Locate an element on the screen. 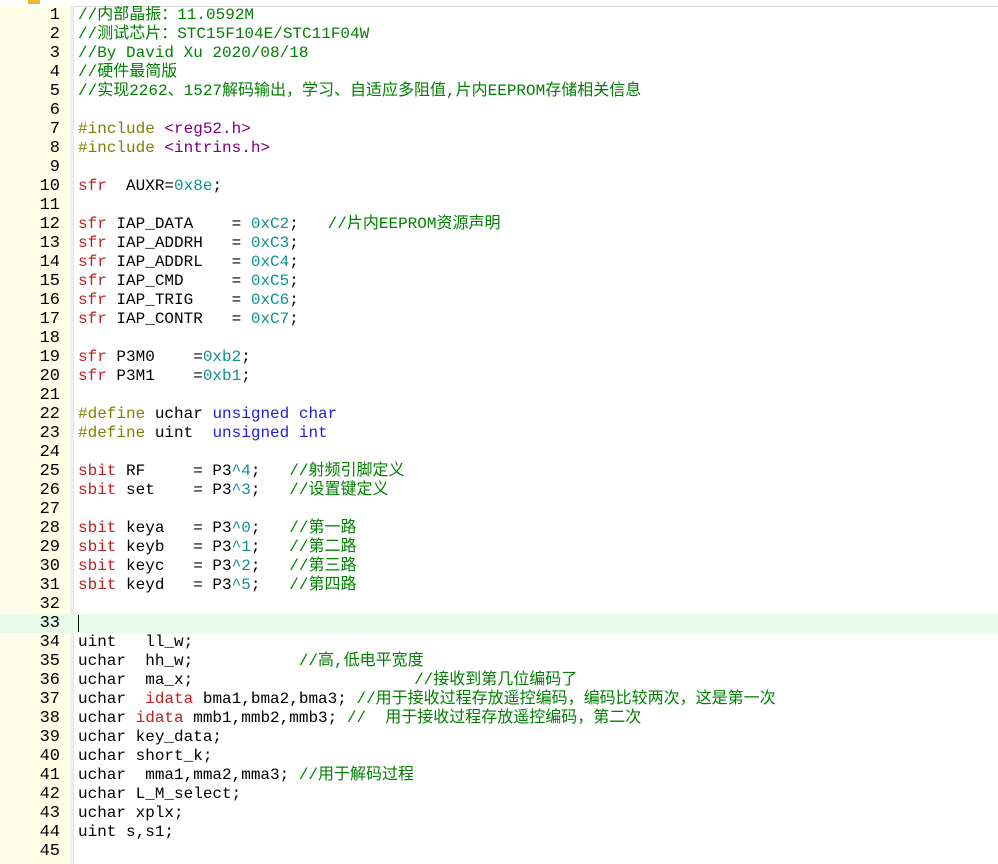  code-text: sbit keyb = P3^1; //第二路 is located at coordinates (217, 547).